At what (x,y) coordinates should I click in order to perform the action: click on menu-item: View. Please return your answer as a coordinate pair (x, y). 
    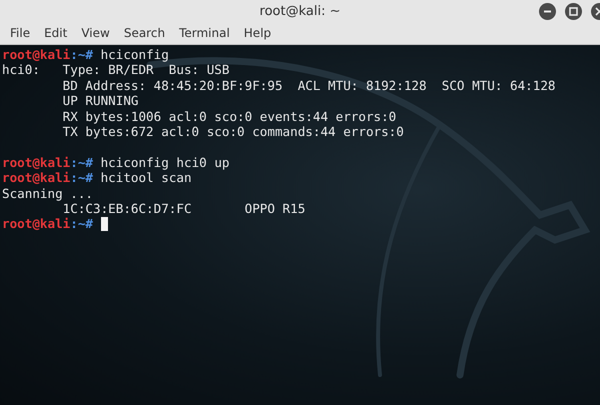
    Looking at the image, I should click on (95, 33).